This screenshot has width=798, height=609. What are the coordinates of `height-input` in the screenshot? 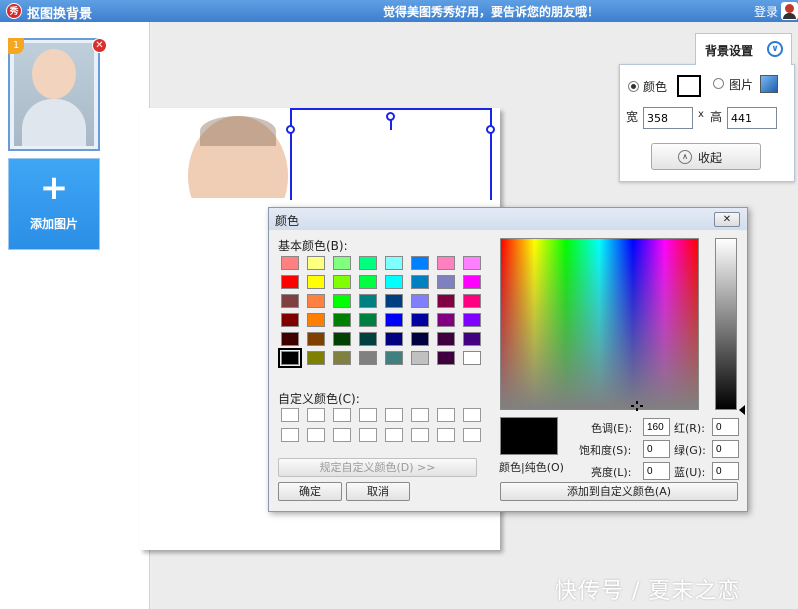 It's located at (752, 118).